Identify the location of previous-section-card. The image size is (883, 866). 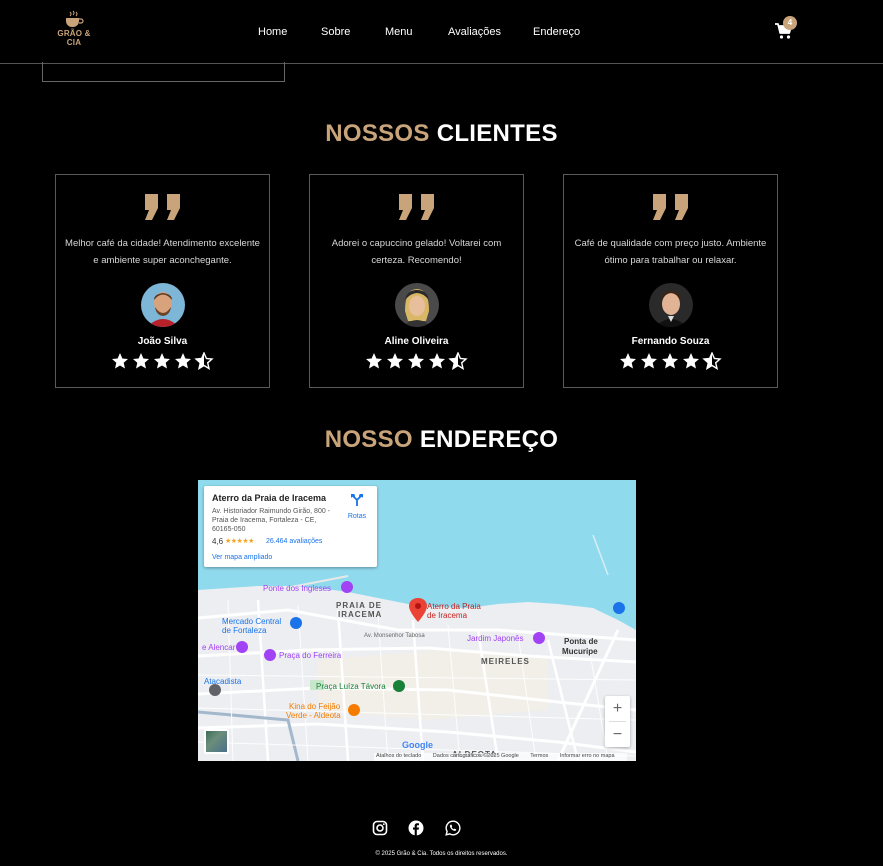
(163, 72).